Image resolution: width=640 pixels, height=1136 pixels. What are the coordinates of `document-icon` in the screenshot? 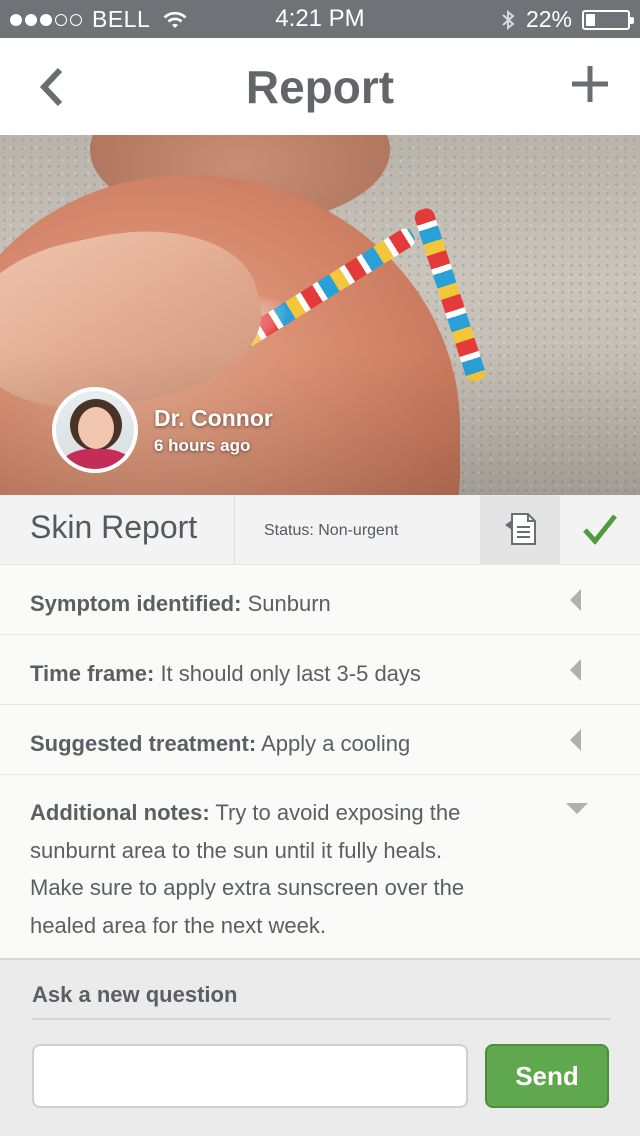 It's located at (520, 529).